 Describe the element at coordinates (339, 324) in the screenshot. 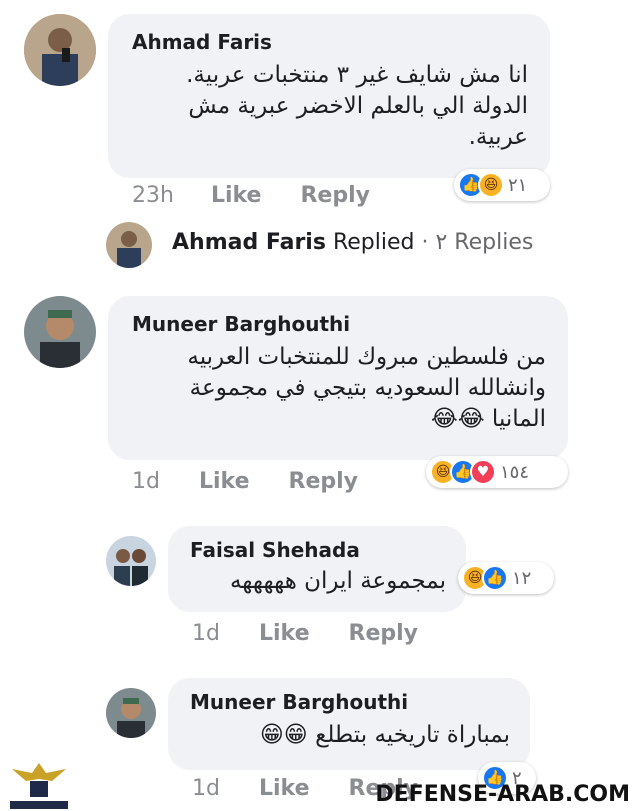

I see `comment-author: Muneer Barghouthi` at that location.